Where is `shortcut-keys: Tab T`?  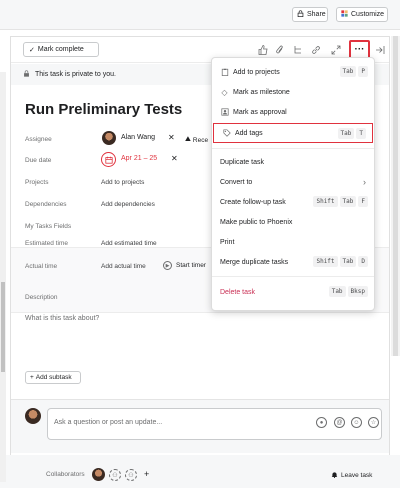
shortcut-keys: Tab T is located at coordinates (351, 133).